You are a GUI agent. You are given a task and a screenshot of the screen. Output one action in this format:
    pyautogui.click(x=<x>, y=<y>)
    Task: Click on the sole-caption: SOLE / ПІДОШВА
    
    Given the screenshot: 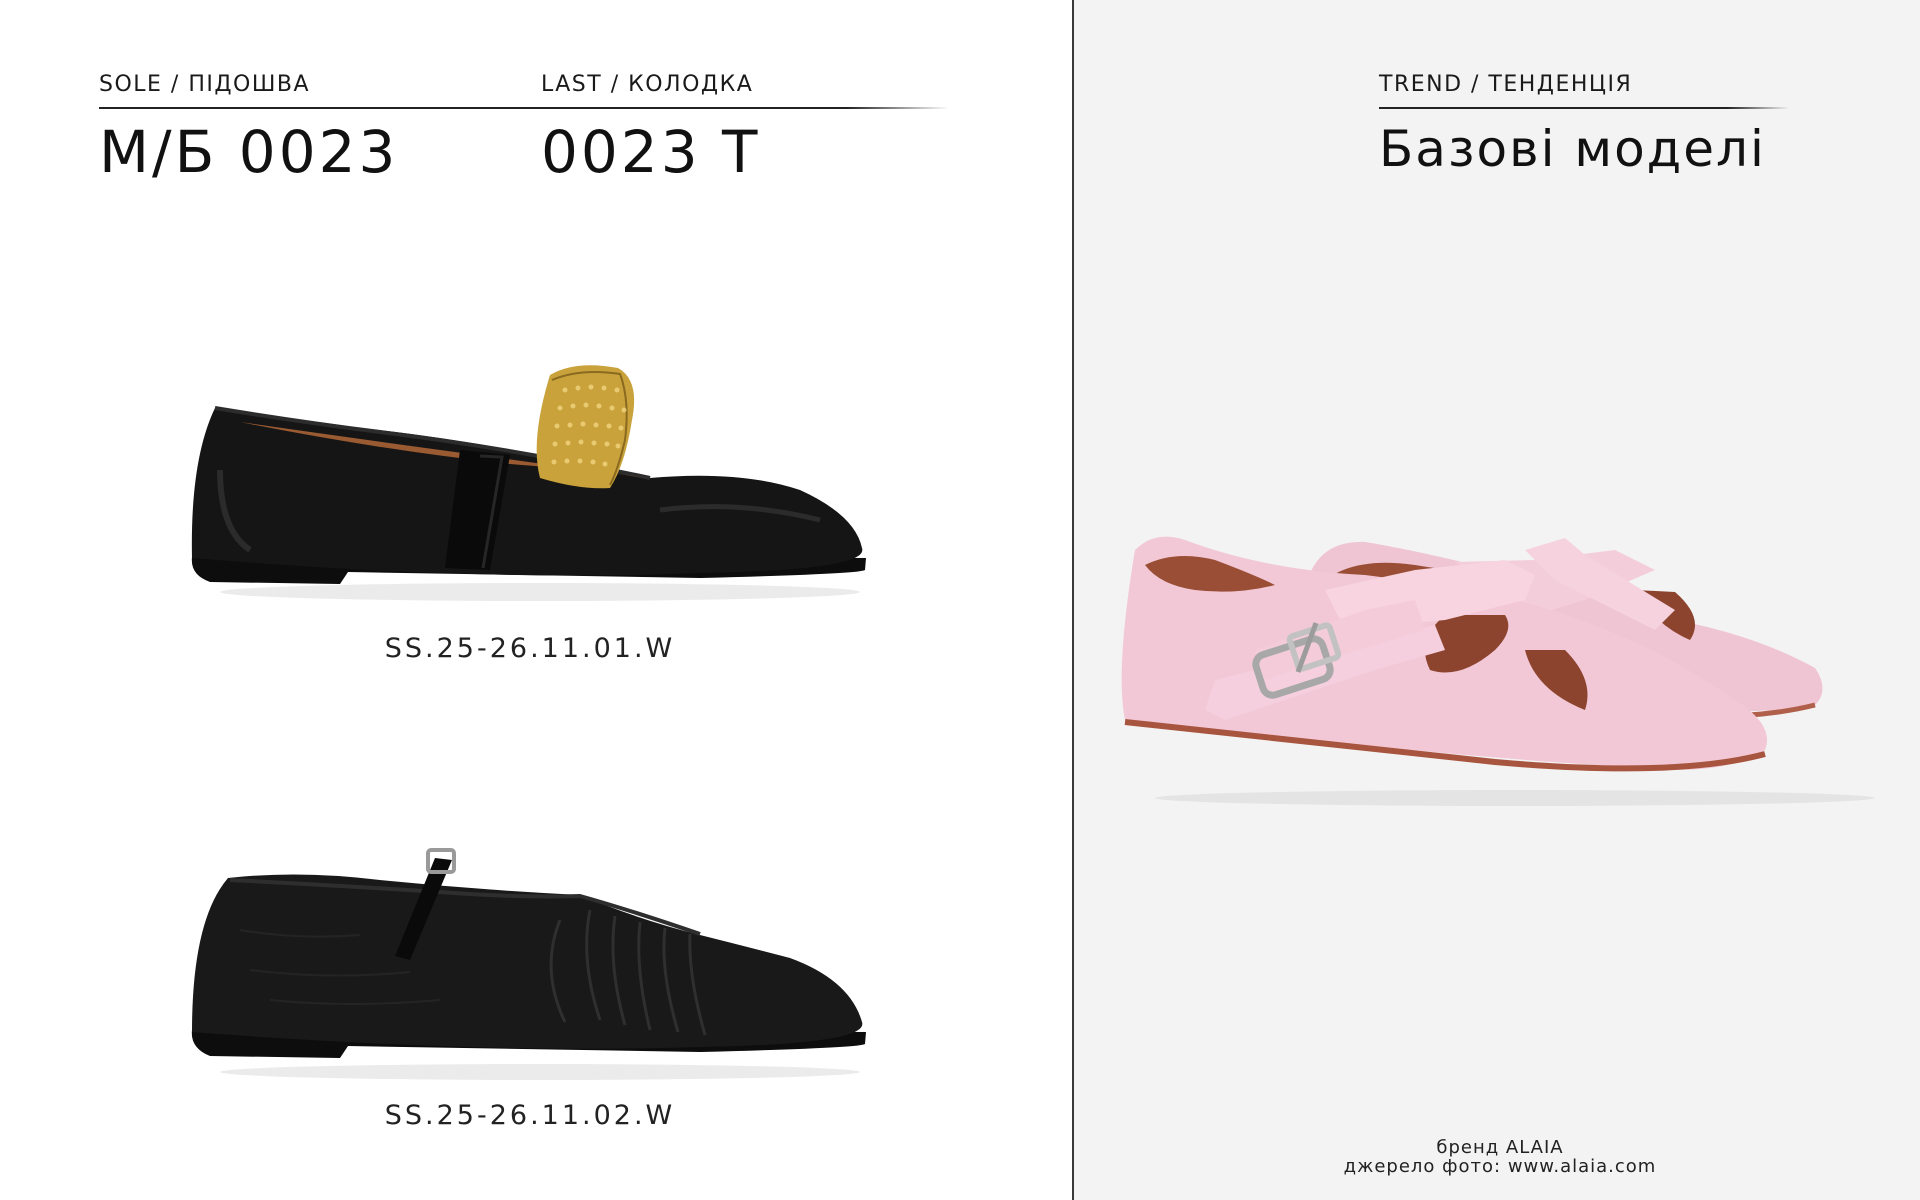 What is the action you would take?
    pyautogui.click(x=205, y=84)
    